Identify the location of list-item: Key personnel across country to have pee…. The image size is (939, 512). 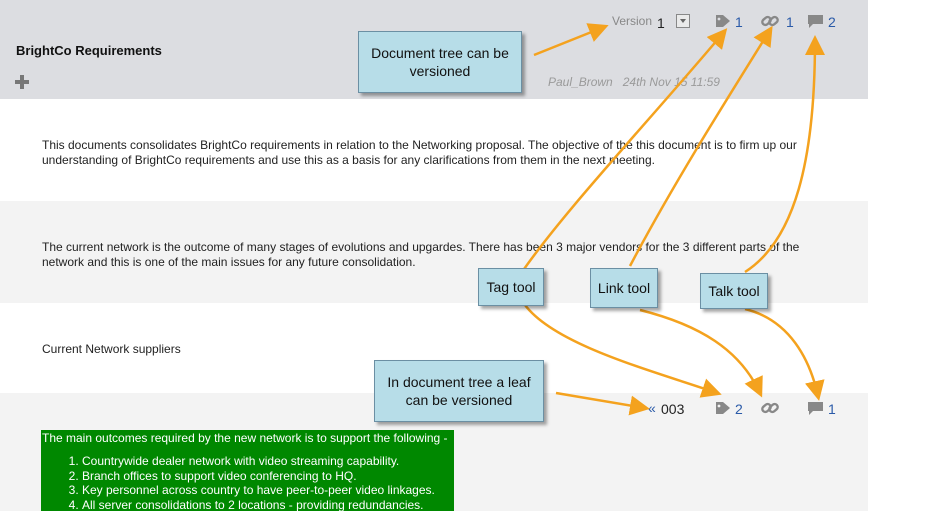
(258, 490).